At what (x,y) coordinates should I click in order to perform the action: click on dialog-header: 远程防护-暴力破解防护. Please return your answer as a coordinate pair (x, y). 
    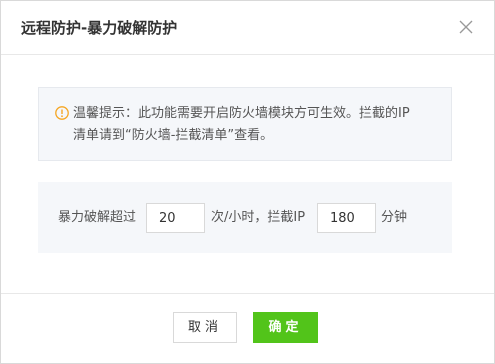
    Looking at the image, I should click on (247, 28).